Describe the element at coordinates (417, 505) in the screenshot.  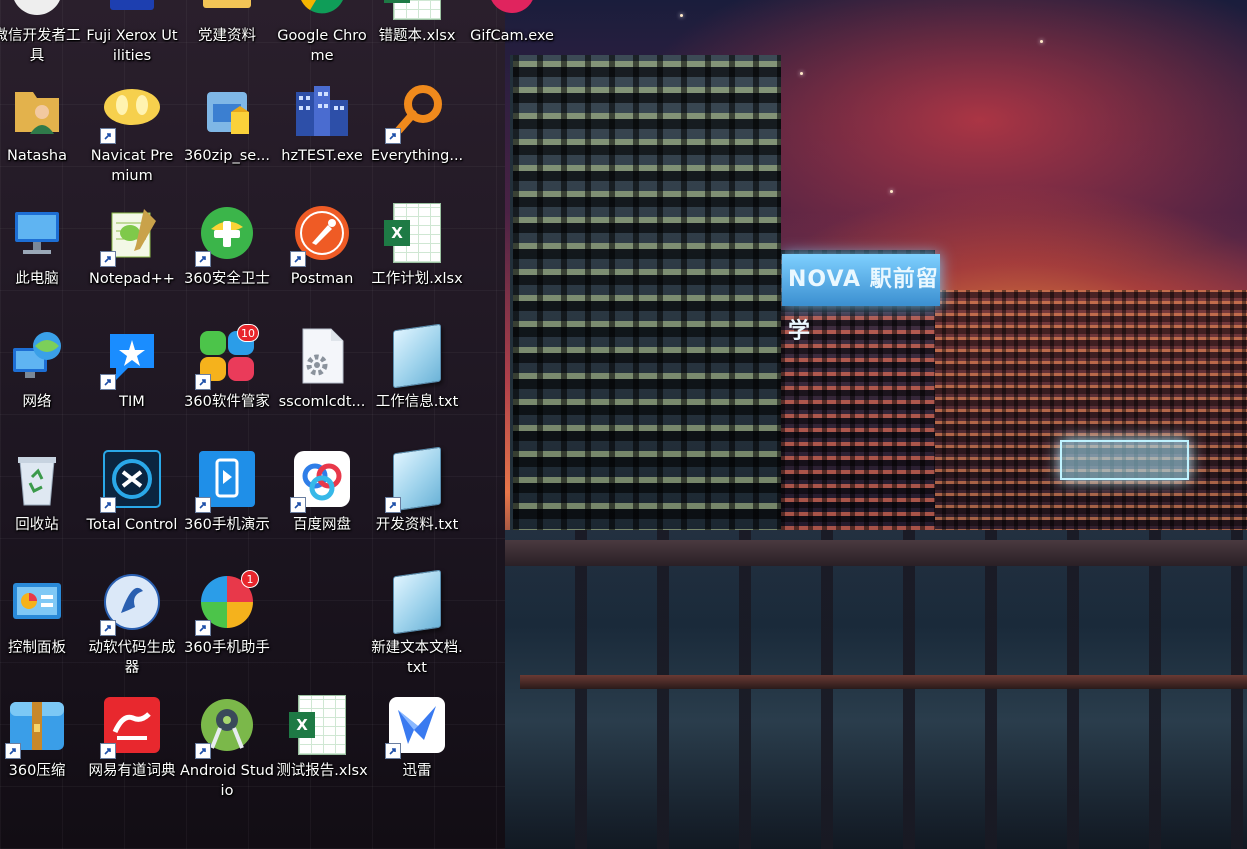
I see `desktop-icon-kfzl-txt: 开发资料.txt` at that location.